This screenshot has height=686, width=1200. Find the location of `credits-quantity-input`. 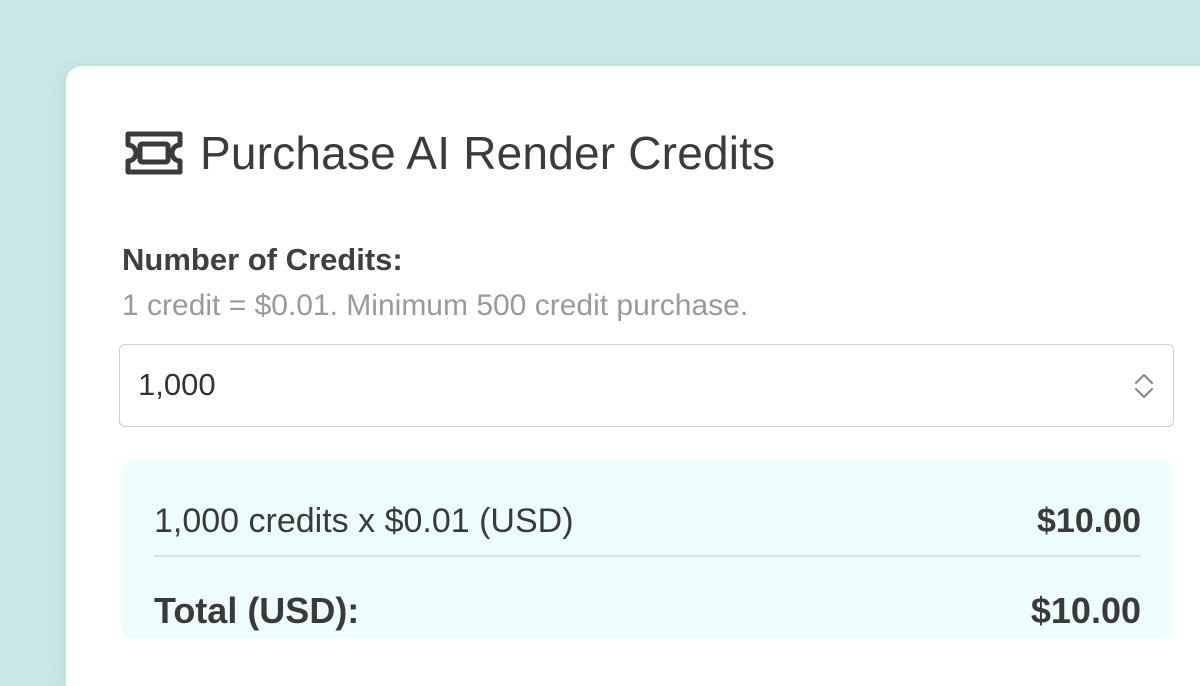

credits-quantity-input is located at coordinates (646, 385).